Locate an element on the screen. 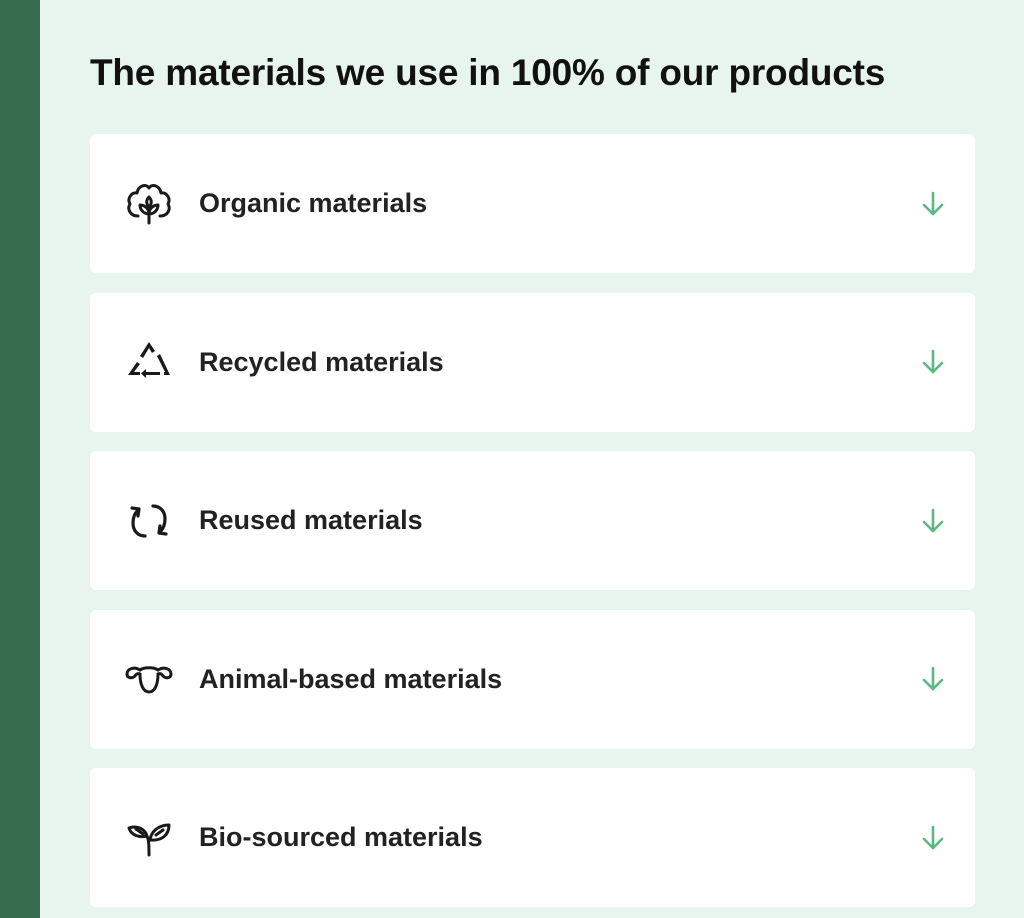 This screenshot has height=918, width=1024. accordion-item-label: Recycled materials is located at coordinates (321, 361).